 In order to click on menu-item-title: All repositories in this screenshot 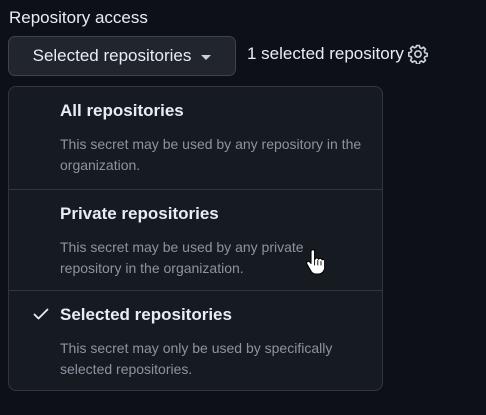, I will do `click(122, 110)`.